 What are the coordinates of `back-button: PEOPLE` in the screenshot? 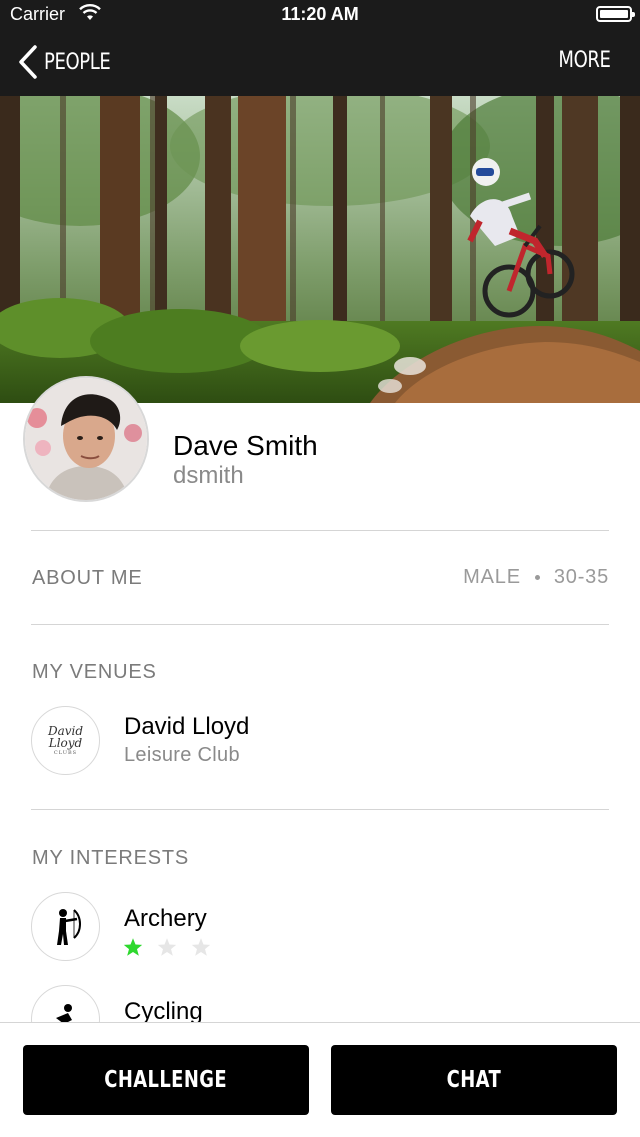 It's located at (71, 62).